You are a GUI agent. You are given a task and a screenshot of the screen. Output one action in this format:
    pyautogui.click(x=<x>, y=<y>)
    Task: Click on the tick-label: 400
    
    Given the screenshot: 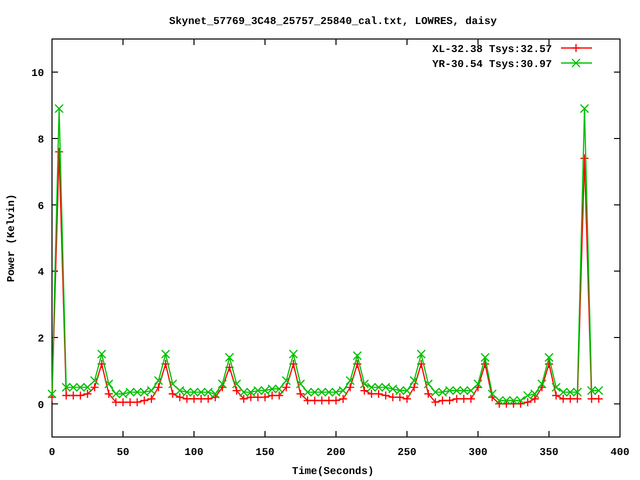 What is the action you would take?
    pyautogui.click(x=620, y=453)
    